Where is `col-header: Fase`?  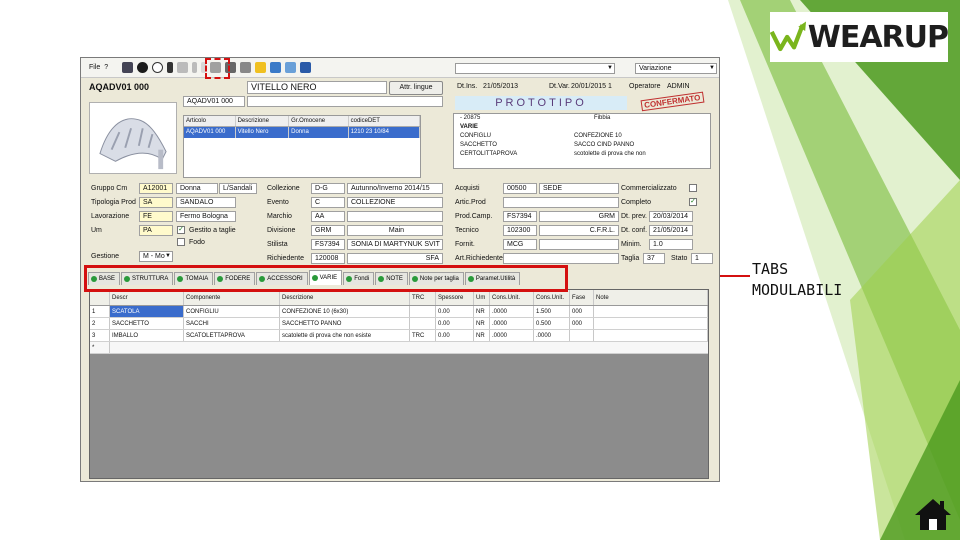
col-header: Fase is located at coordinates (582, 297).